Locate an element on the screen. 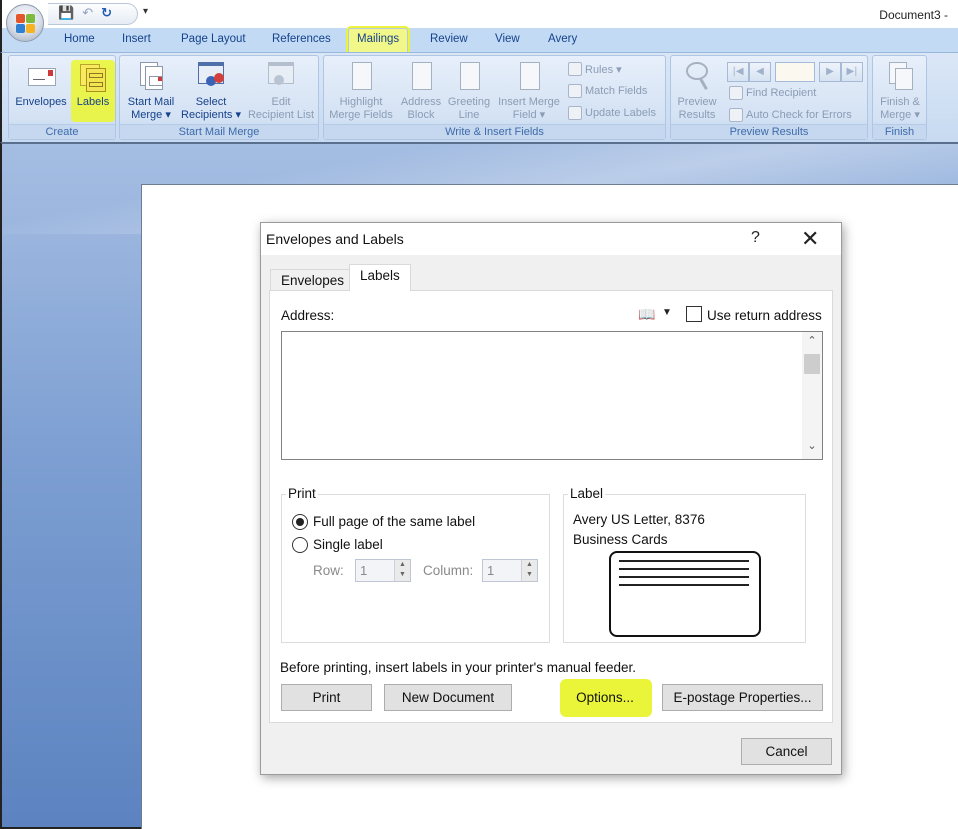 This screenshot has width=958, height=829. tab-labels-label: Labels is located at coordinates (380, 275).